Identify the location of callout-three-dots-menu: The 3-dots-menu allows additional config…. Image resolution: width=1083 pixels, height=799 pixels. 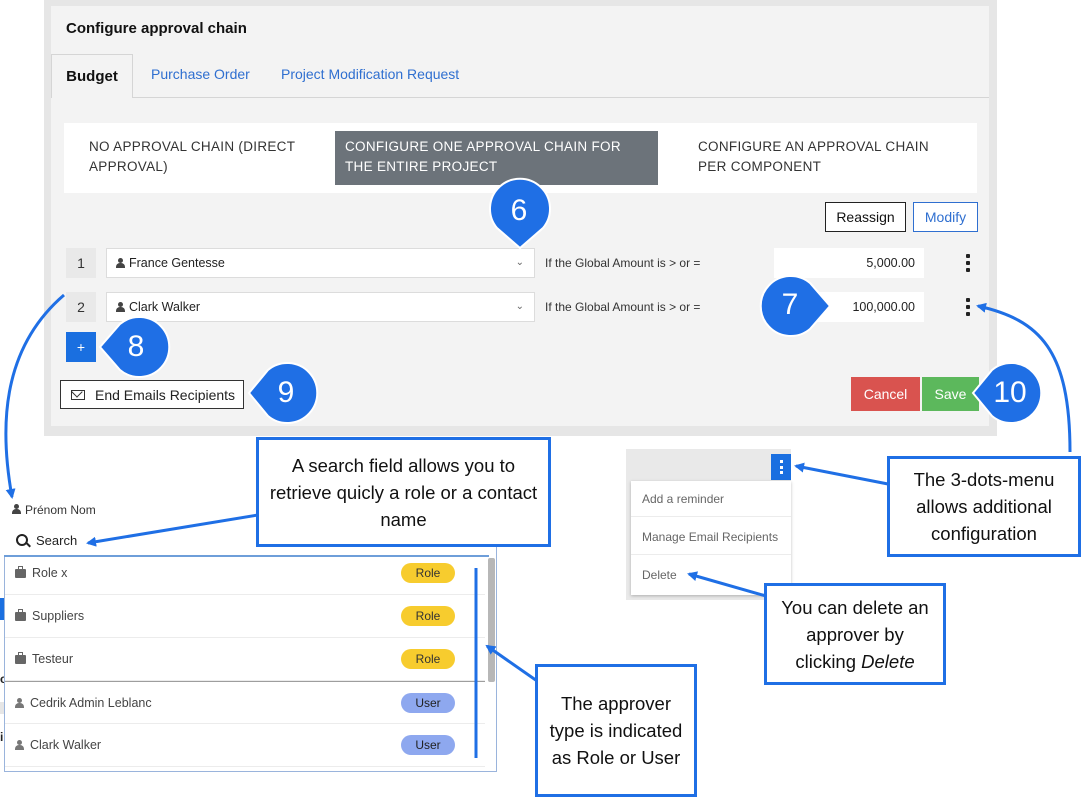
(984, 506).